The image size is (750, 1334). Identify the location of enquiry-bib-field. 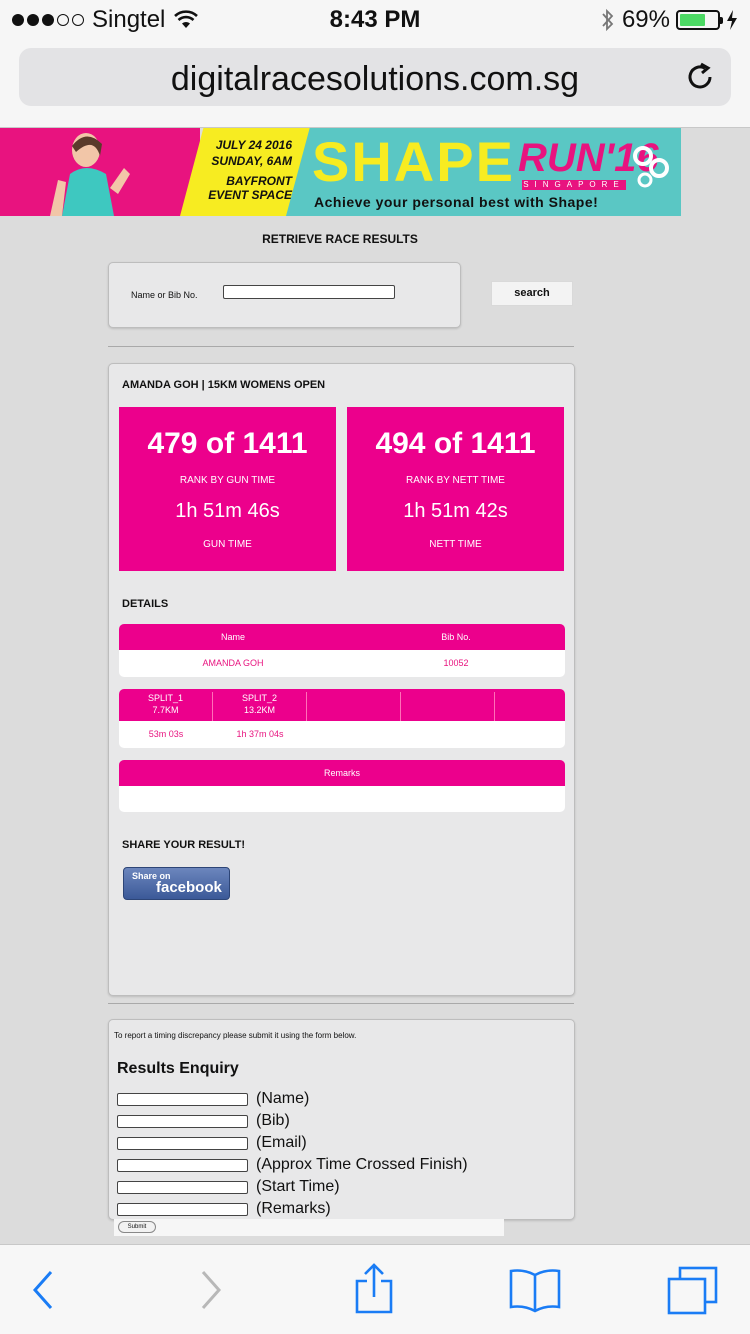
(182, 1121).